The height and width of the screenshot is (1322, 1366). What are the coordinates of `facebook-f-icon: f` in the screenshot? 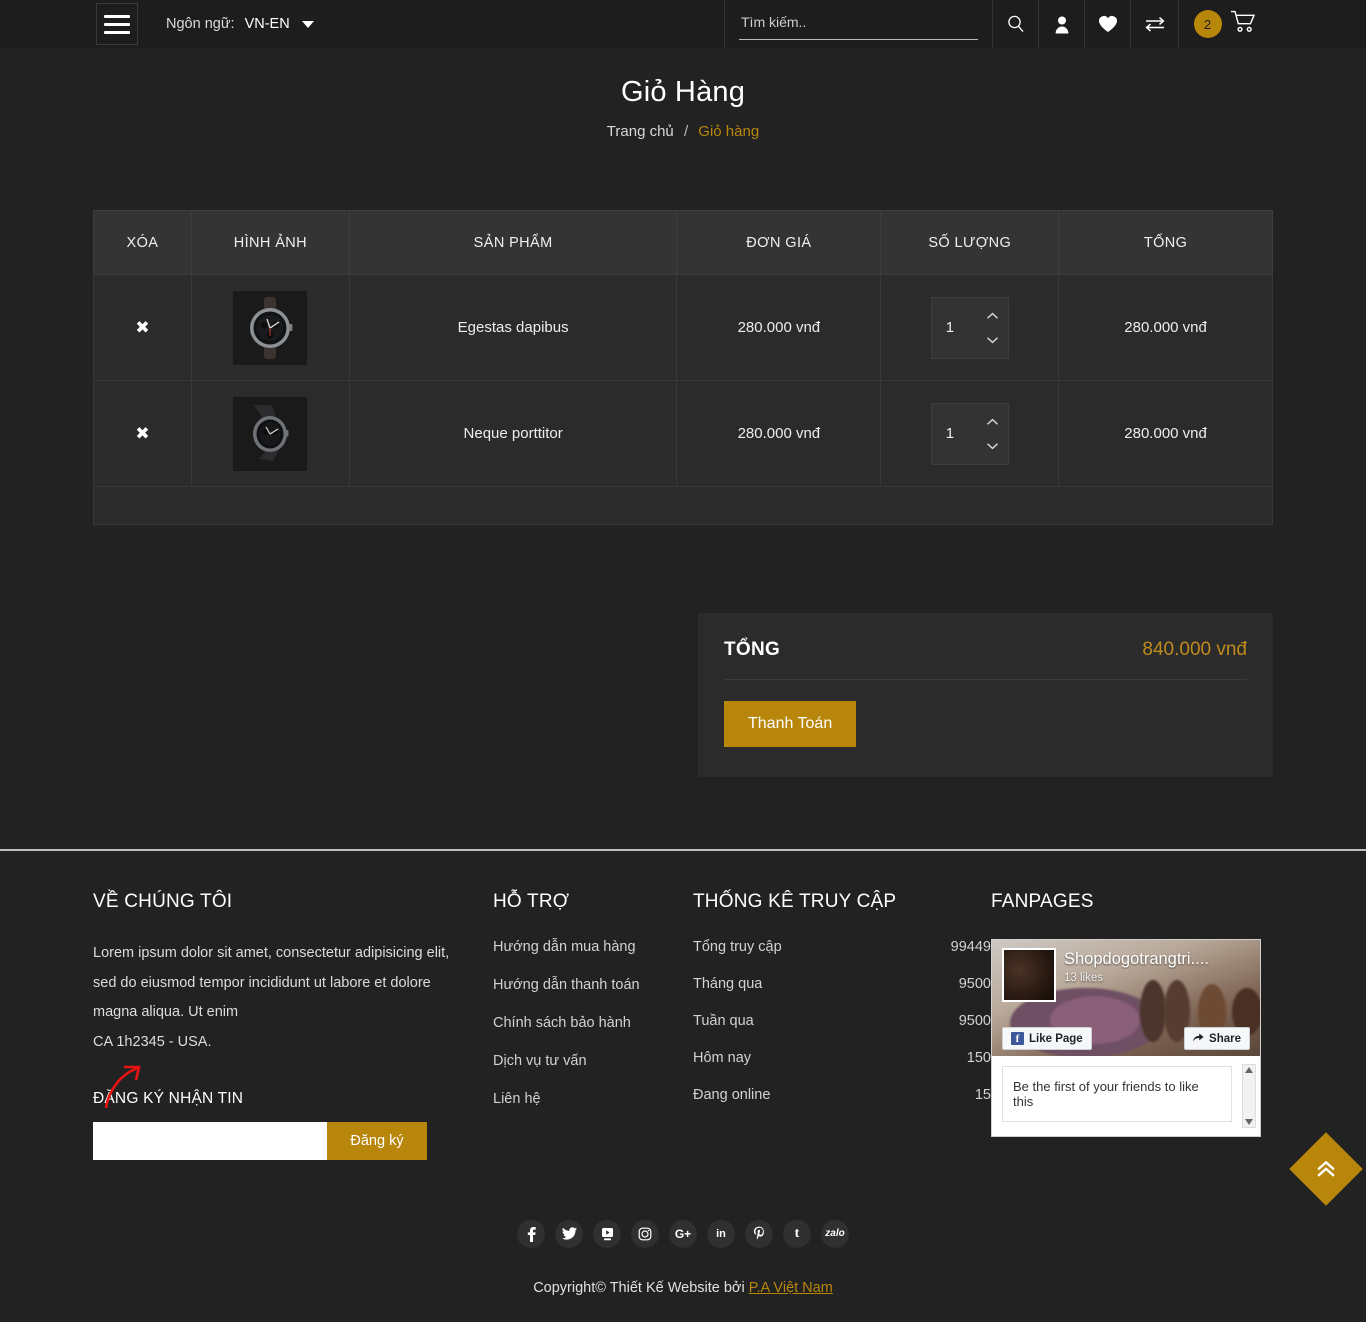 It's located at (1017, 1038).